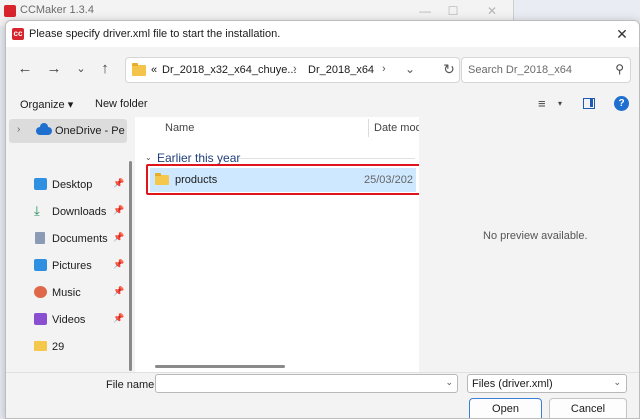 This screenshot has width=640, height=419. I want to click on sidebar-item-label: Videos, so click(69, 320).